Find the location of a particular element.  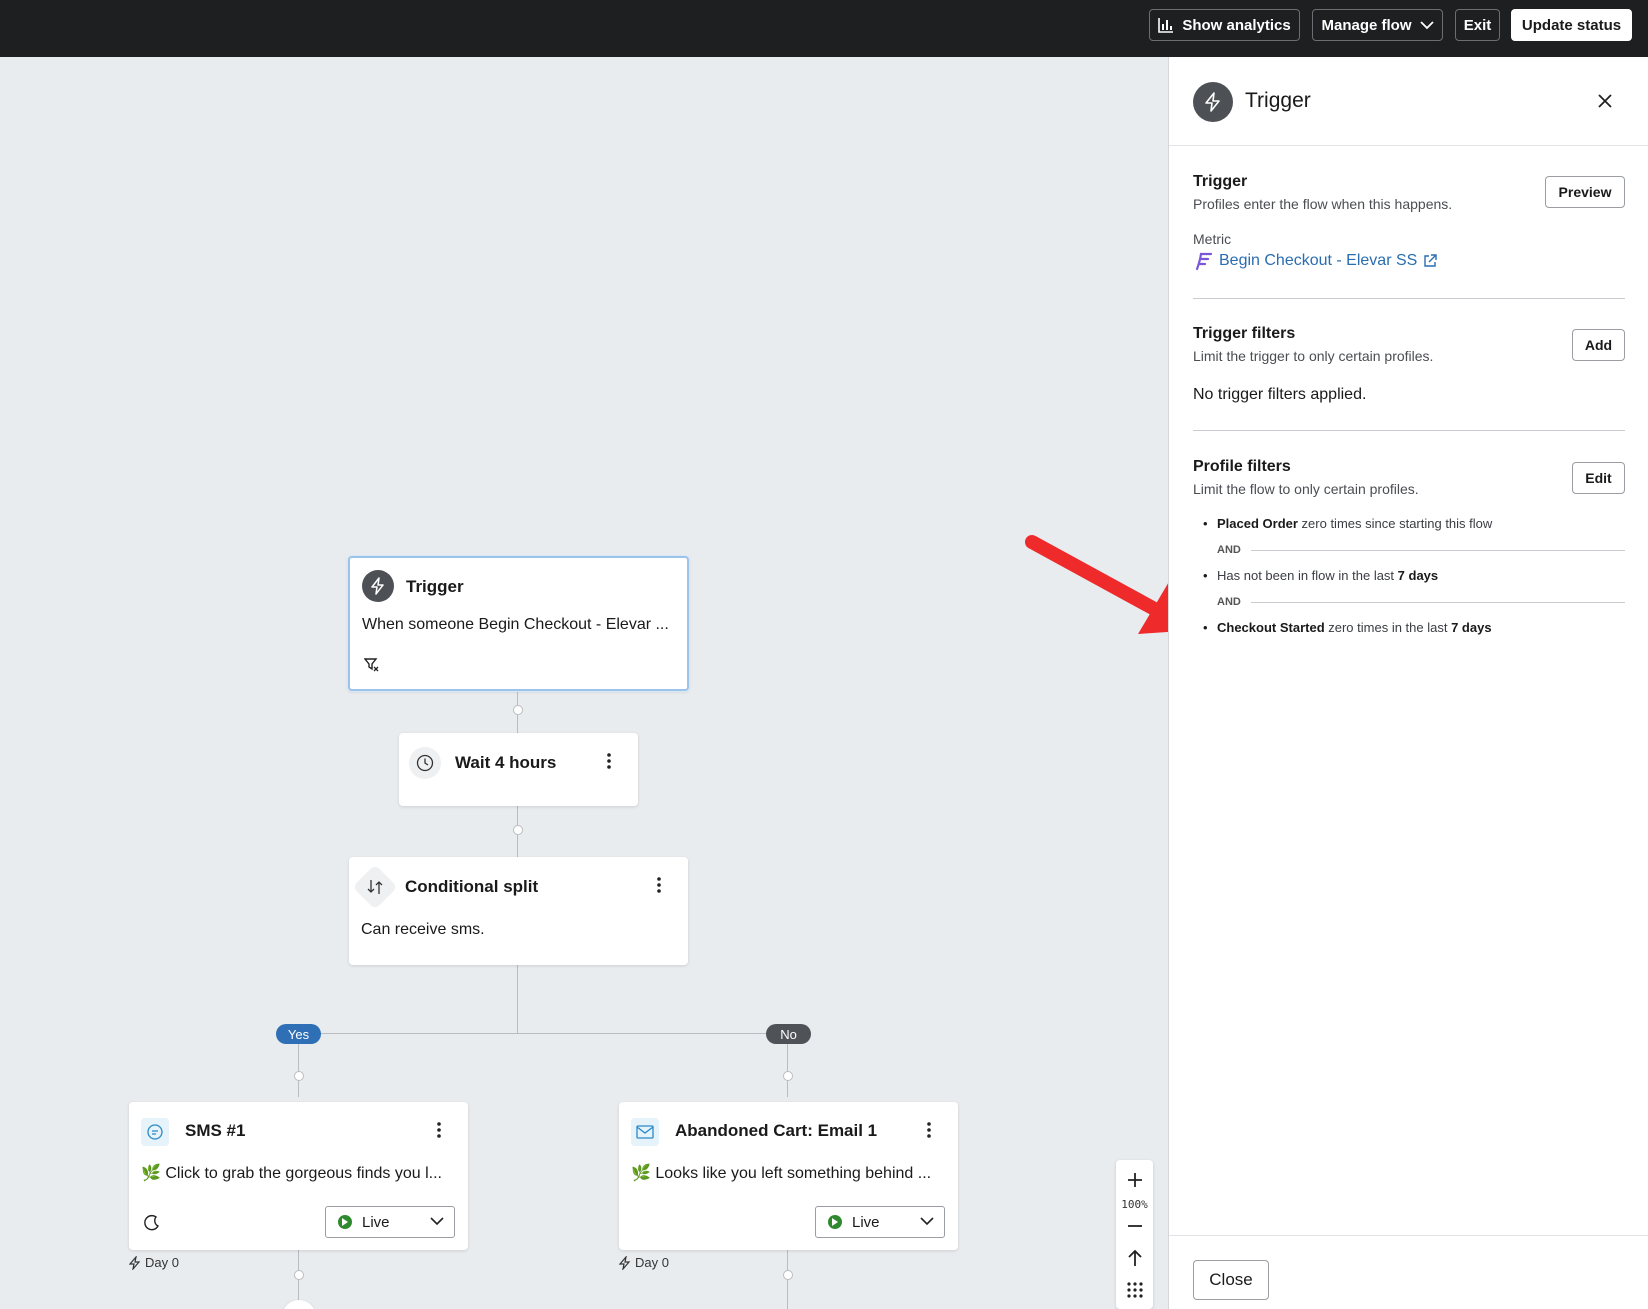

close-button: Close is located at coordinates (1231, 1280).